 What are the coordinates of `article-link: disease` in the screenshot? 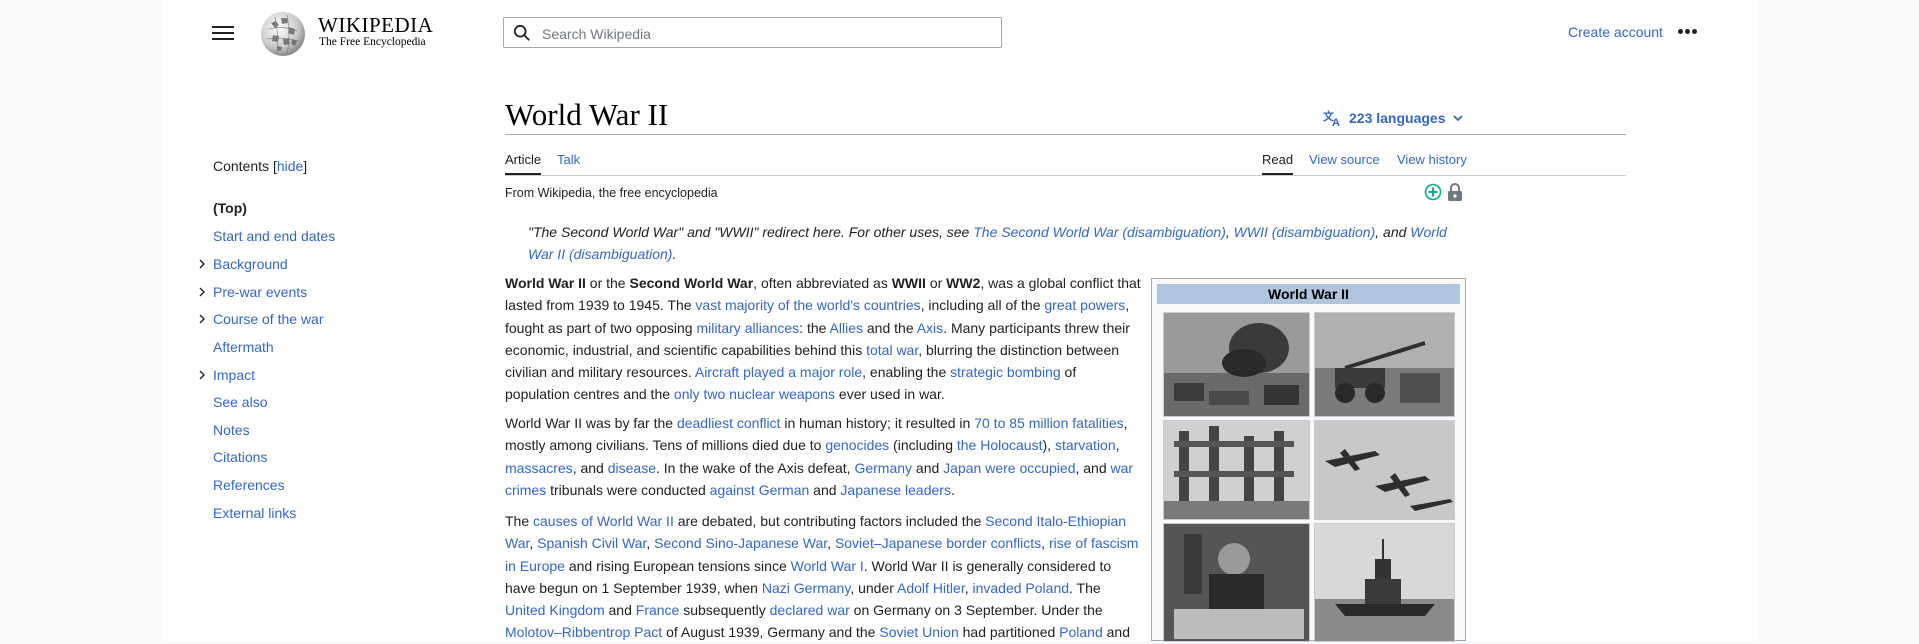 It's located at (632, 468).